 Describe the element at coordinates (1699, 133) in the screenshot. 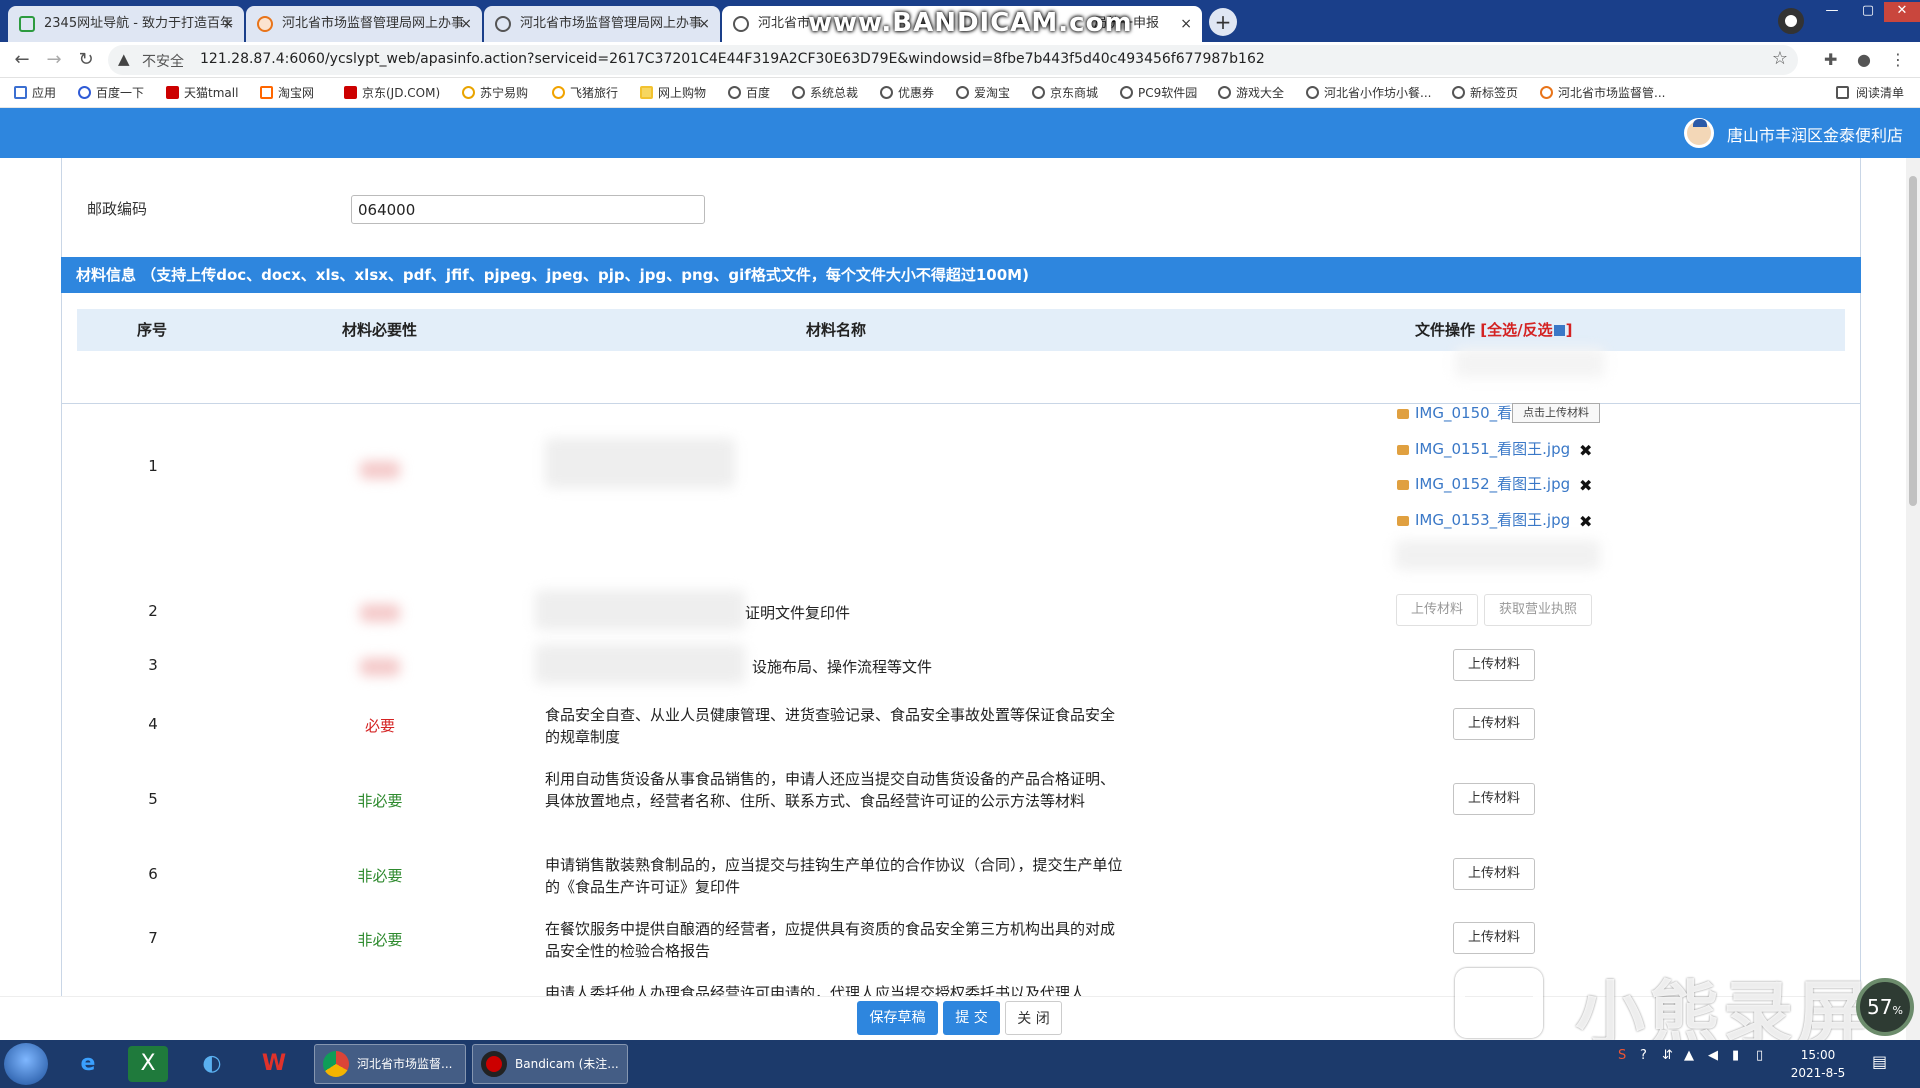

I see `avatar` at that location.